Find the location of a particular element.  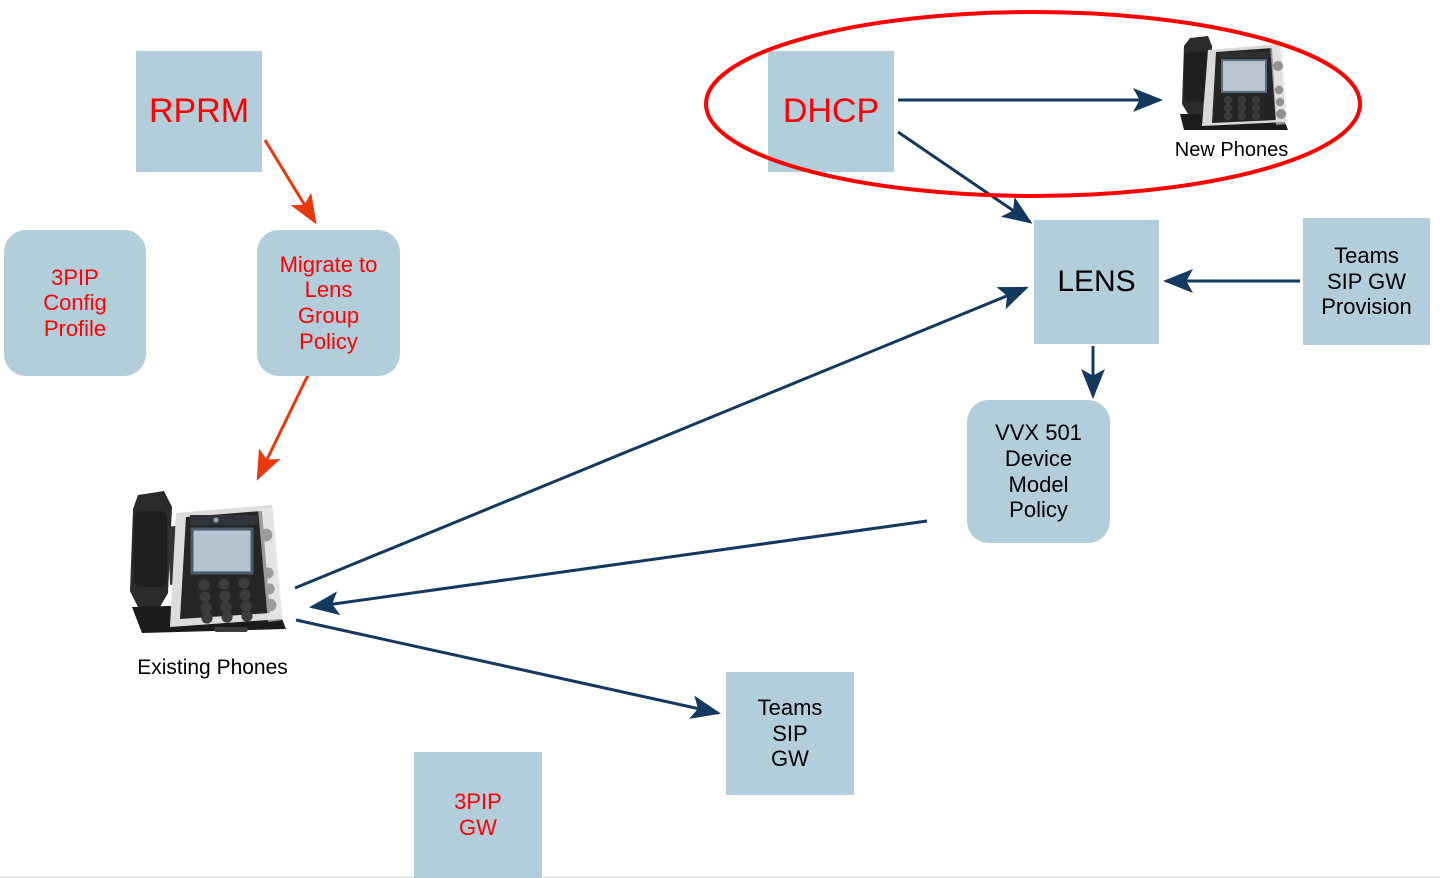

caption-existing-phones: Existing Phones is located at coordinates (212, 668).